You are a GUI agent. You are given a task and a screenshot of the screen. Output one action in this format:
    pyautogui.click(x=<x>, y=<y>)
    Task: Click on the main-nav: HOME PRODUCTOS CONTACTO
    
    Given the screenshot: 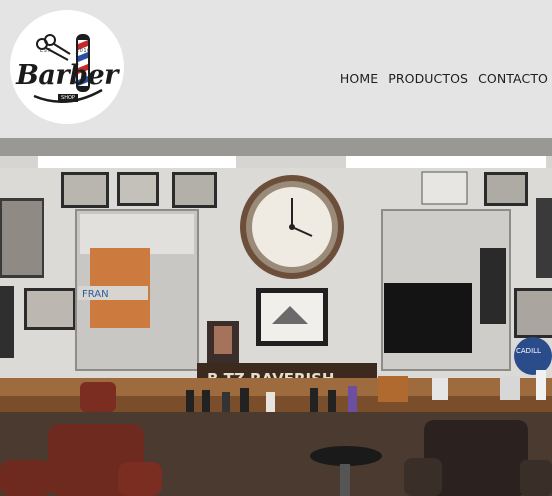 What is the action you would take?
    pyautogui.click(x=444, y=78)
    